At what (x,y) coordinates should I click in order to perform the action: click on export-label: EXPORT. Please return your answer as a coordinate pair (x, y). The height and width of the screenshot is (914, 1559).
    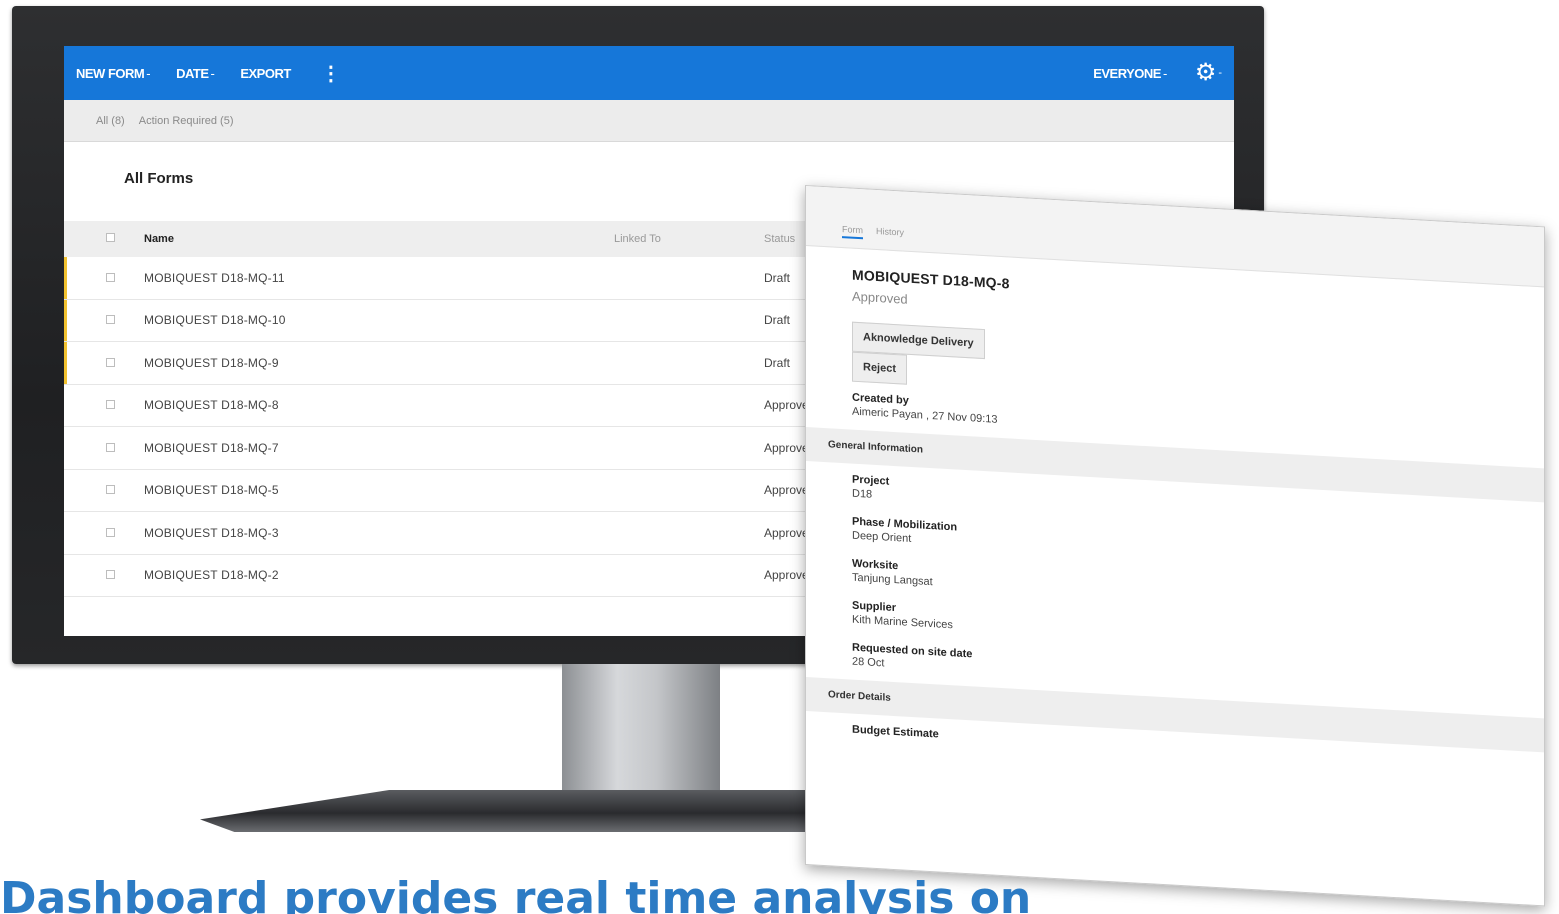
    Looking at the image, I should click on (265, 73).